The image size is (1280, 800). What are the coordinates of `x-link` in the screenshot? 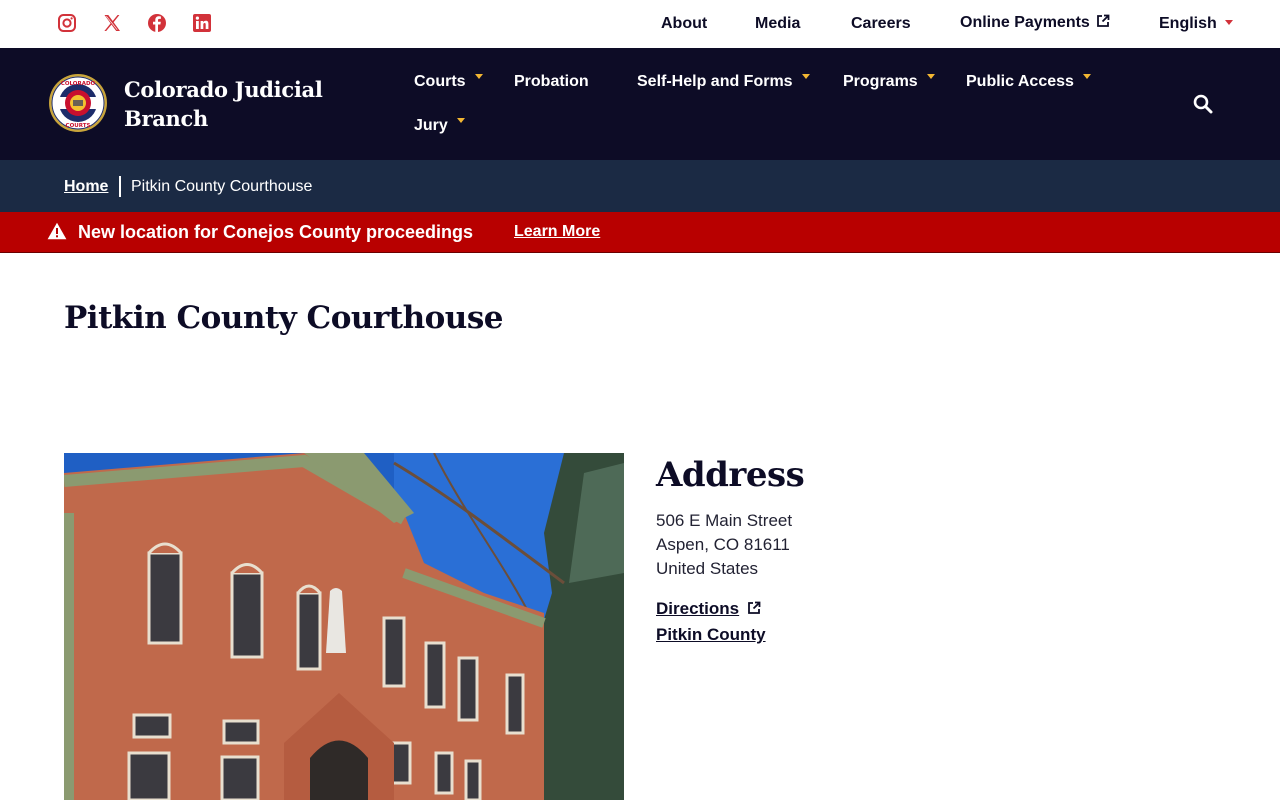 It's located at (112, 23).